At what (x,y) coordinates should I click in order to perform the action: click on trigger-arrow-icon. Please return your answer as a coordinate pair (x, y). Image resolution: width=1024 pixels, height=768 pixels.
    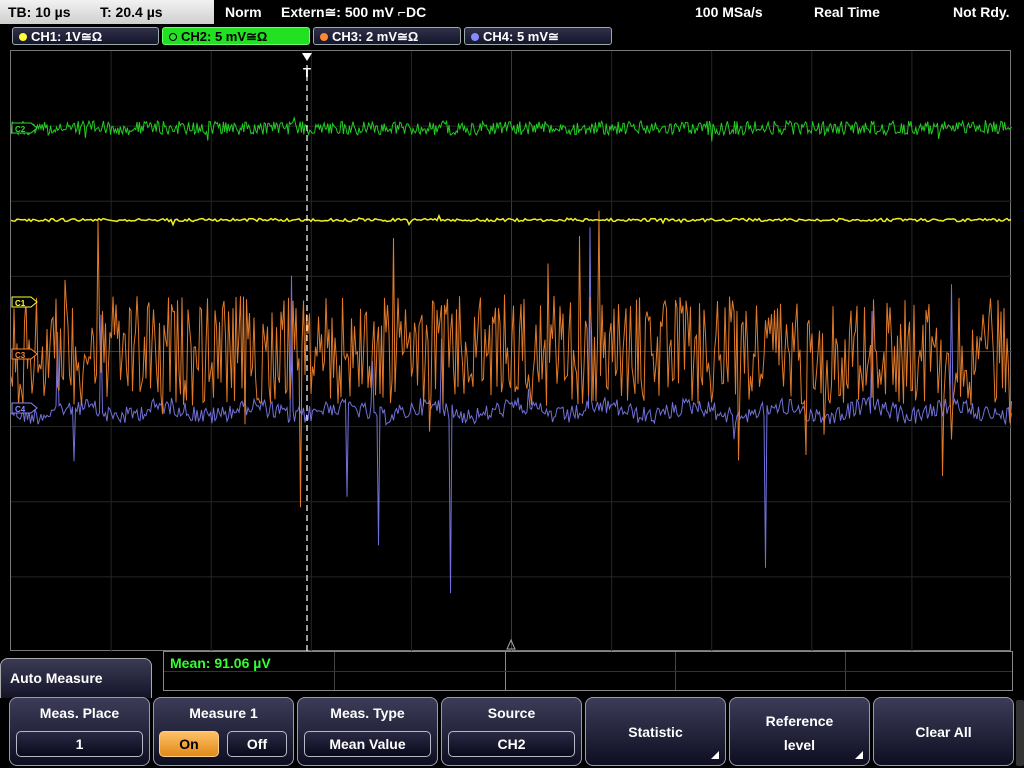
    Looking at the image, I should click on (307, 57).